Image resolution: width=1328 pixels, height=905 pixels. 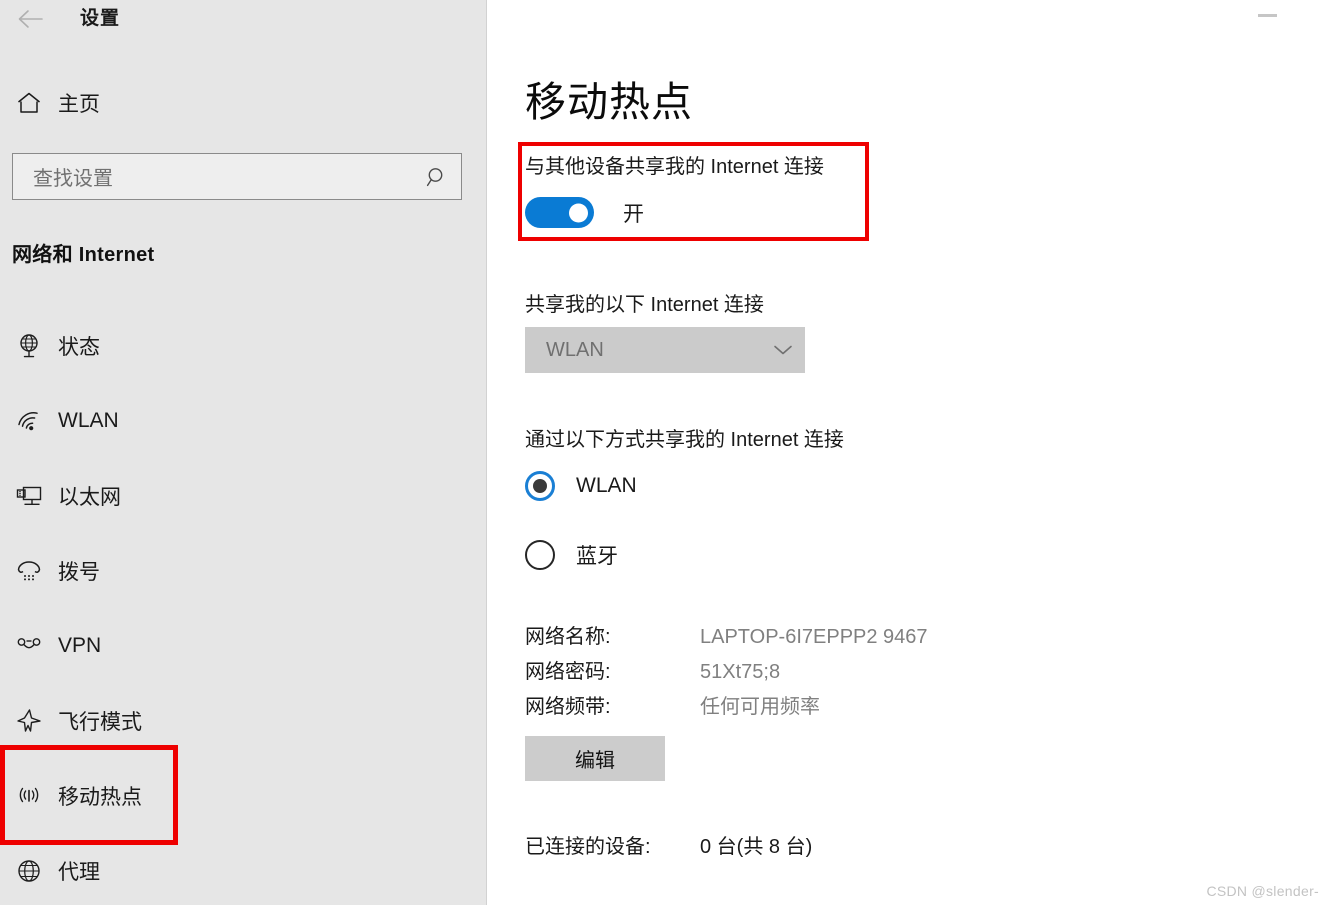 What do you see at coordinates (243, 570) in the screenshot?
I see `sidebar-item-dialup: 拨号` at bounding box center [243, 570].